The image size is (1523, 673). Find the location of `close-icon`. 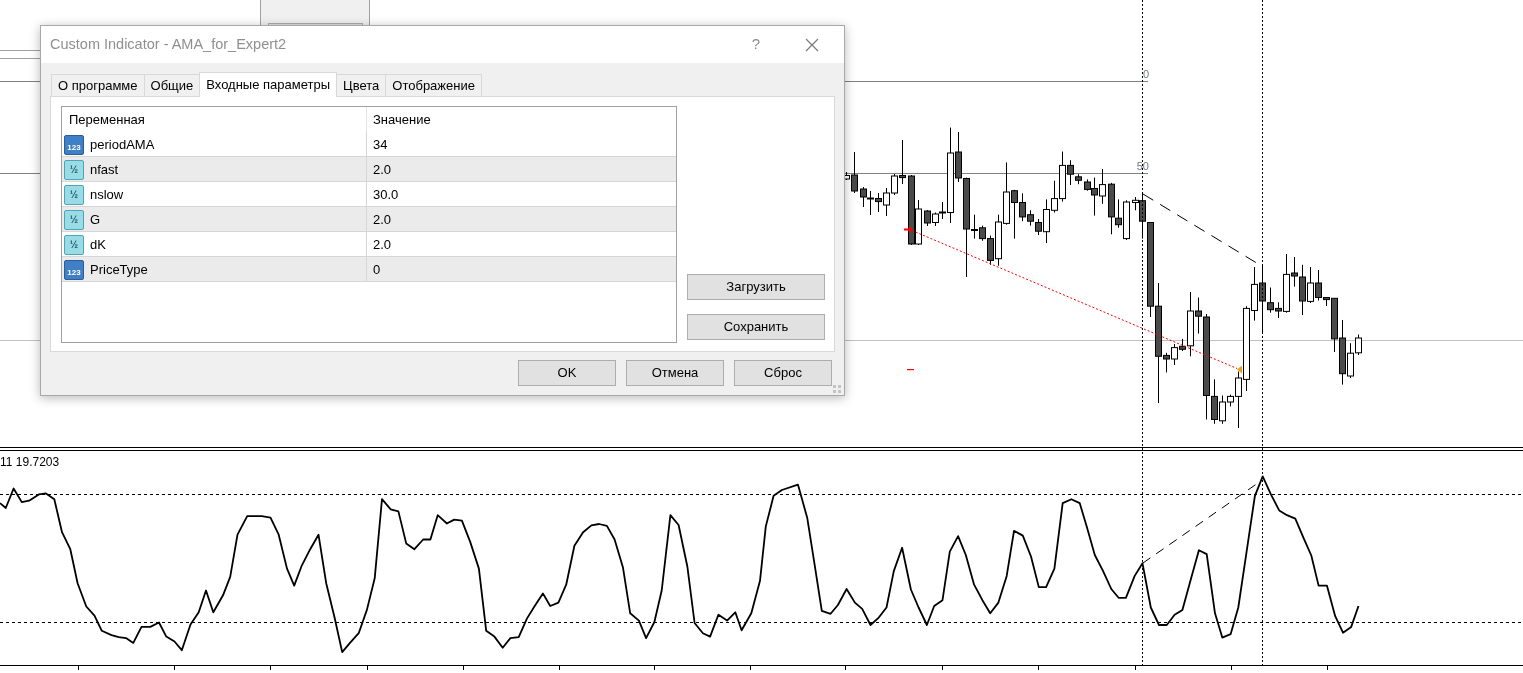

close-icon is located at coordinates (812, 44).